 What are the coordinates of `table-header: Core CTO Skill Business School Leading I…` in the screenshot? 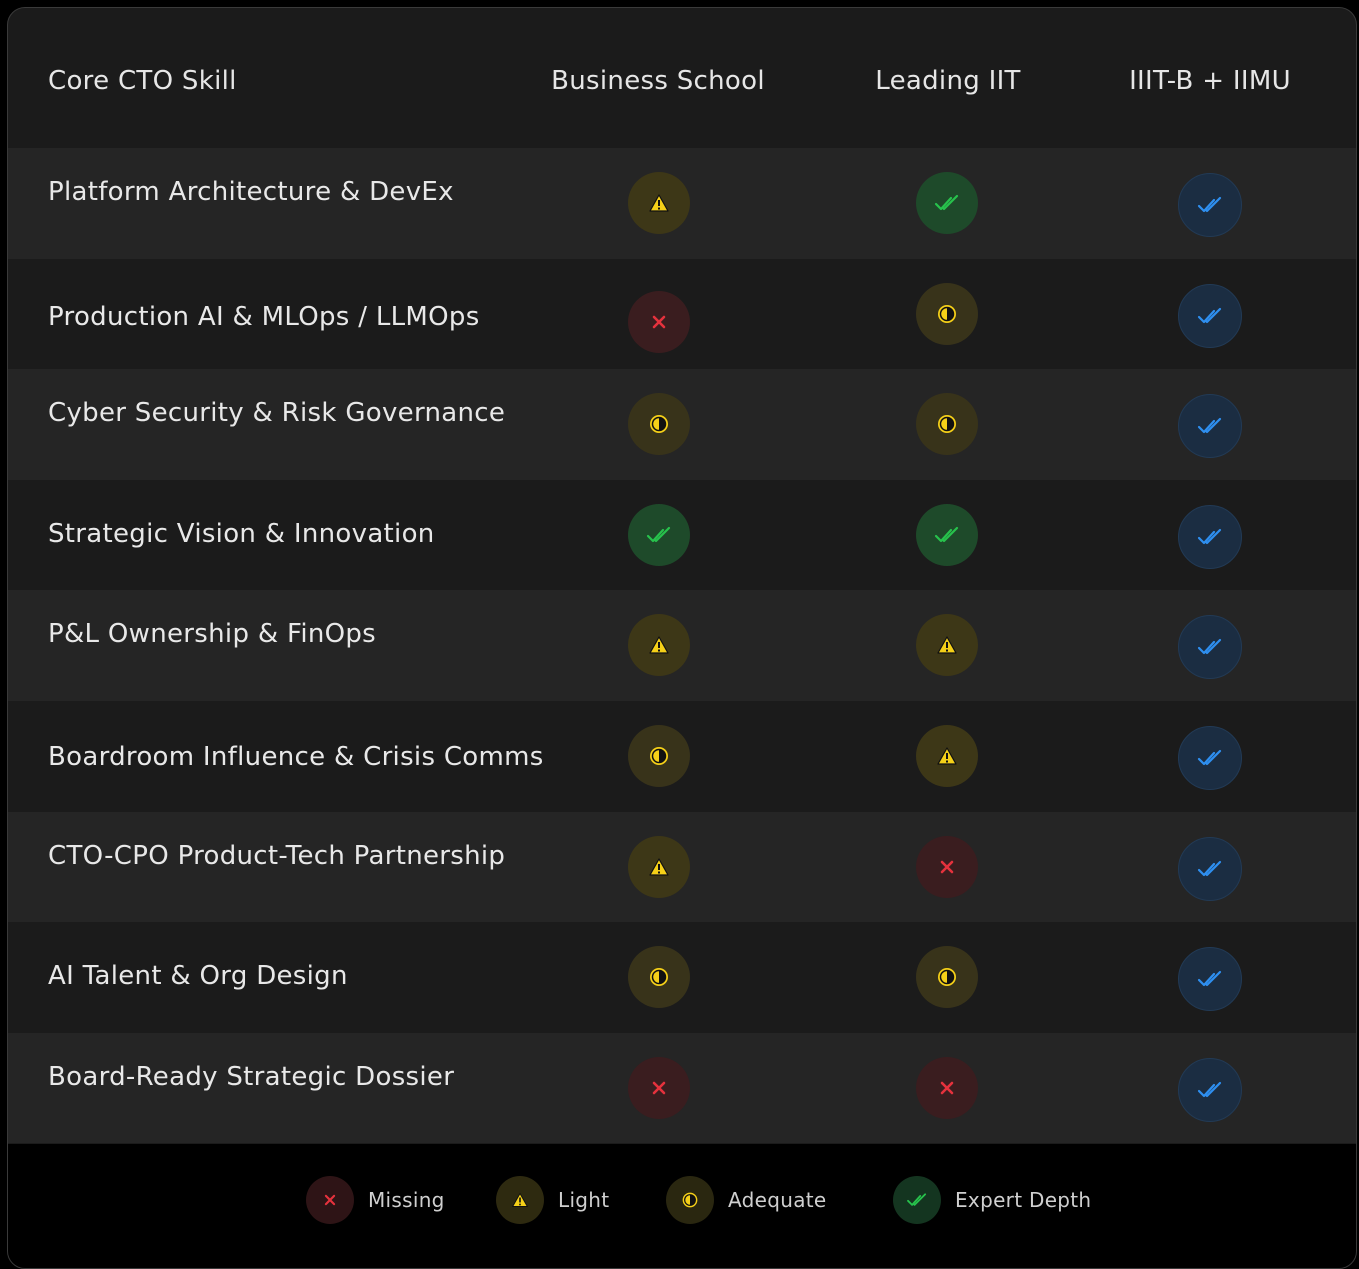 It's located at (682, 78).